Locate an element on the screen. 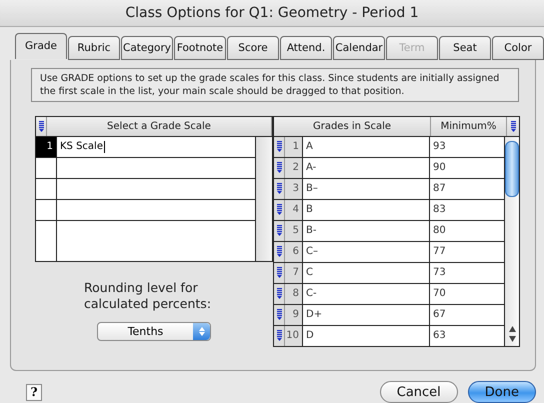  rounding-dropdown: Tenths is located at coordinates (154, 331).